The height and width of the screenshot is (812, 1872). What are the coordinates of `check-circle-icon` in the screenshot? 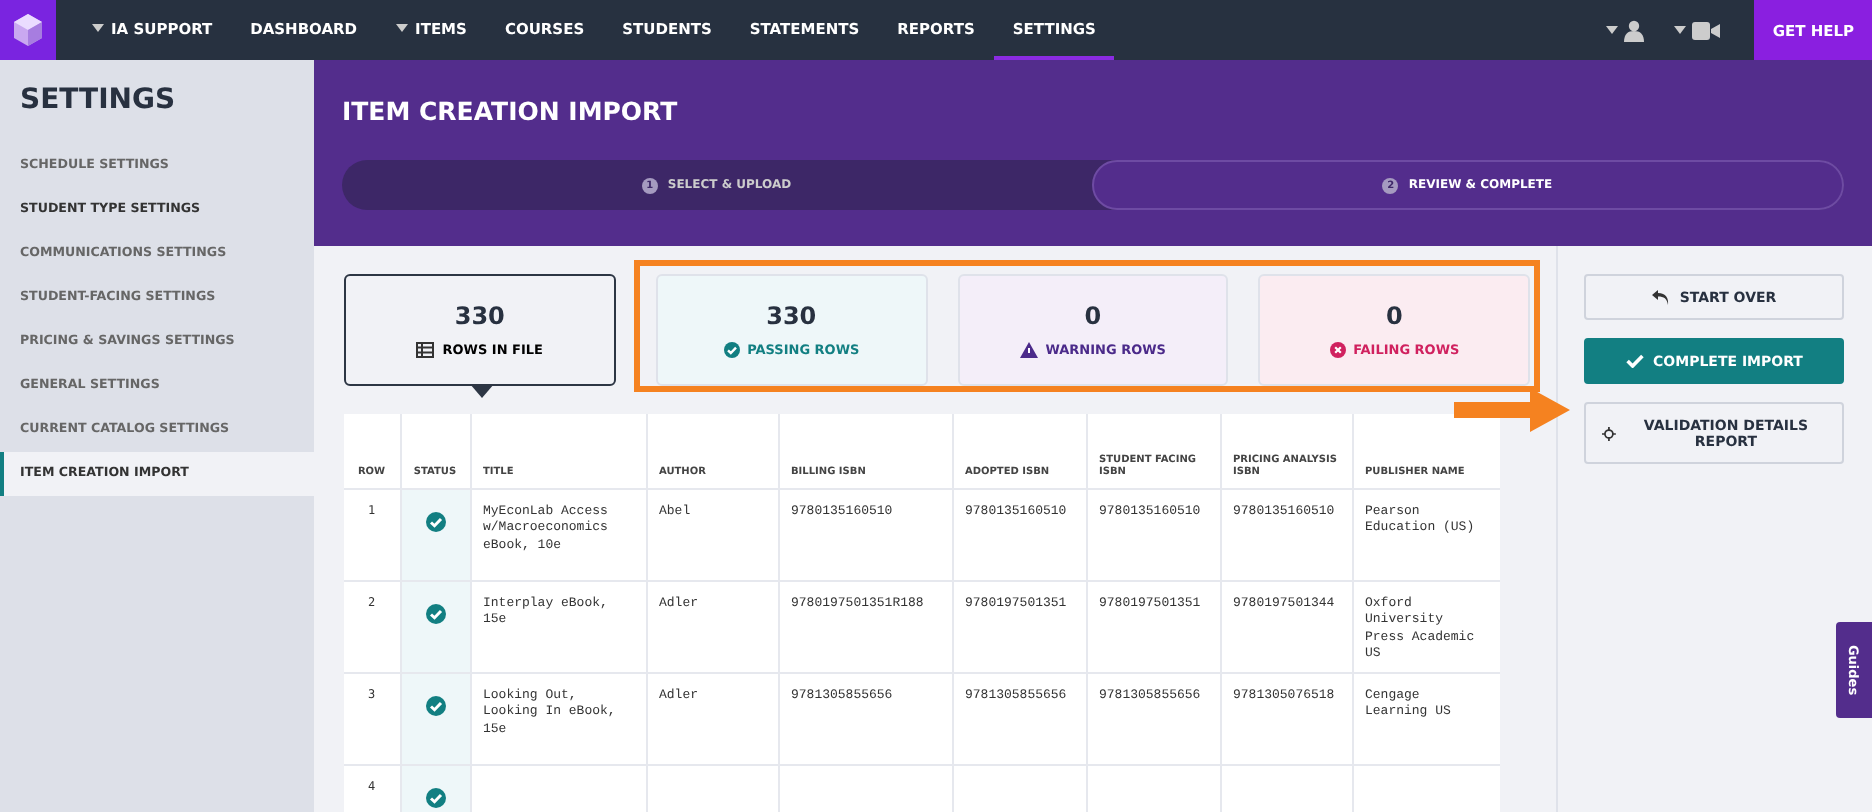 It's located at (731, 350).